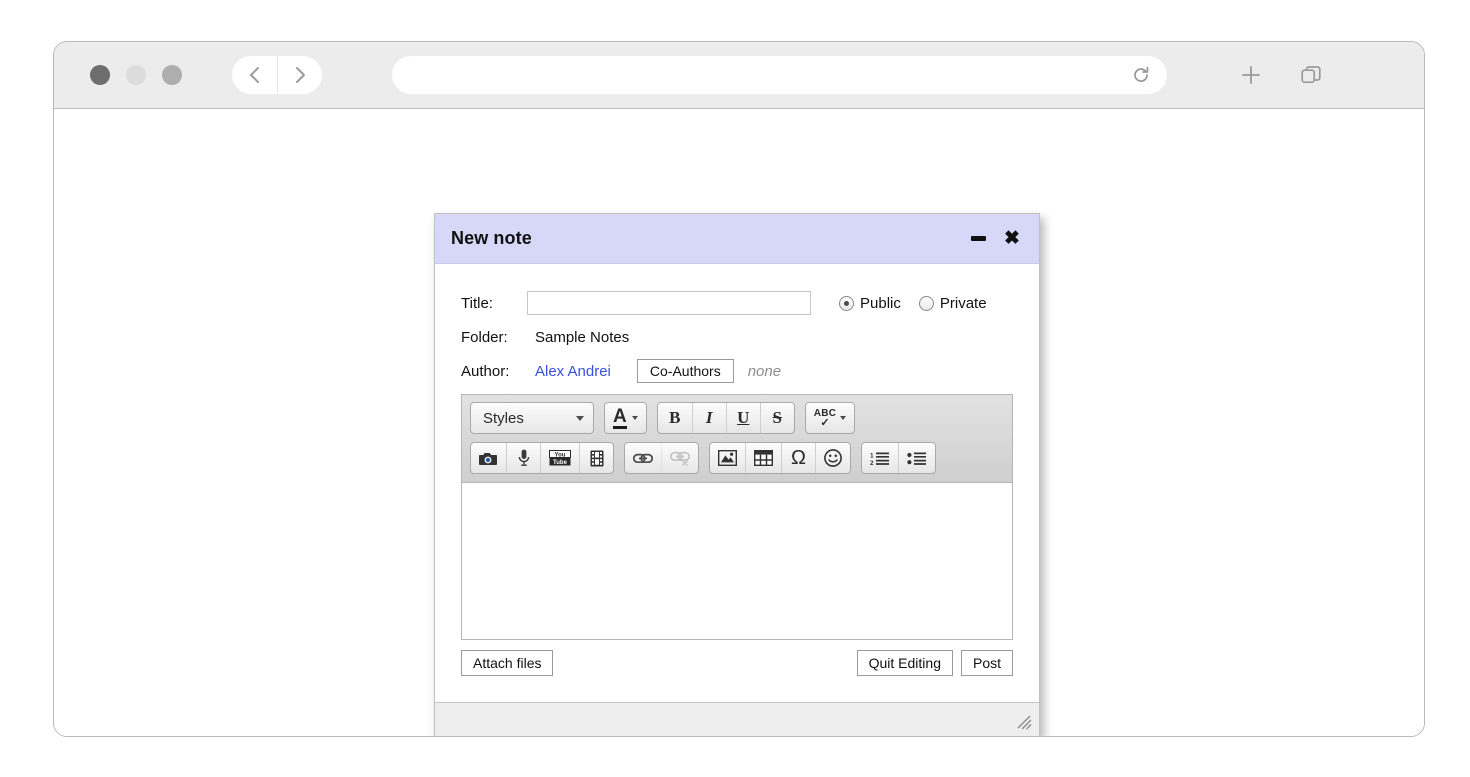 The image size is (1470, 777). I want to click on author-label: Author:, so click(485, 371).